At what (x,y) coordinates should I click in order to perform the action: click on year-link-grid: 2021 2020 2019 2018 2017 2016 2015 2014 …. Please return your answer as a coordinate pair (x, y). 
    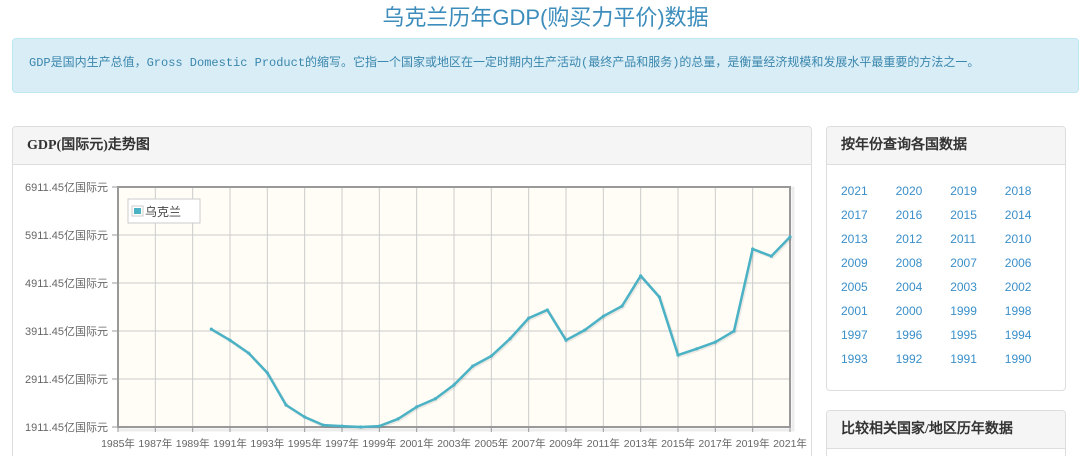
    Looking at the image, I should click on (950, 275).